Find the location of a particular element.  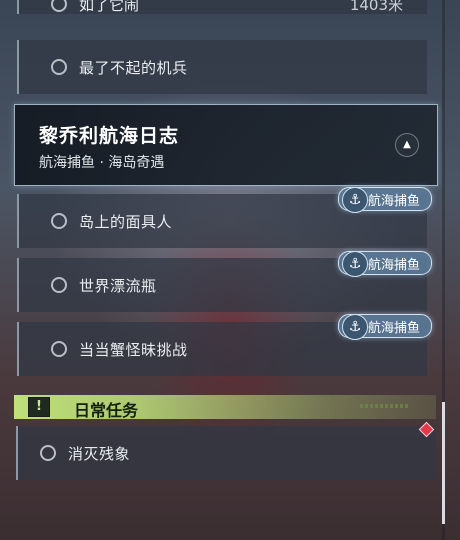

quest-label: 岛上的面具人 is located at coordinates (126, 222).